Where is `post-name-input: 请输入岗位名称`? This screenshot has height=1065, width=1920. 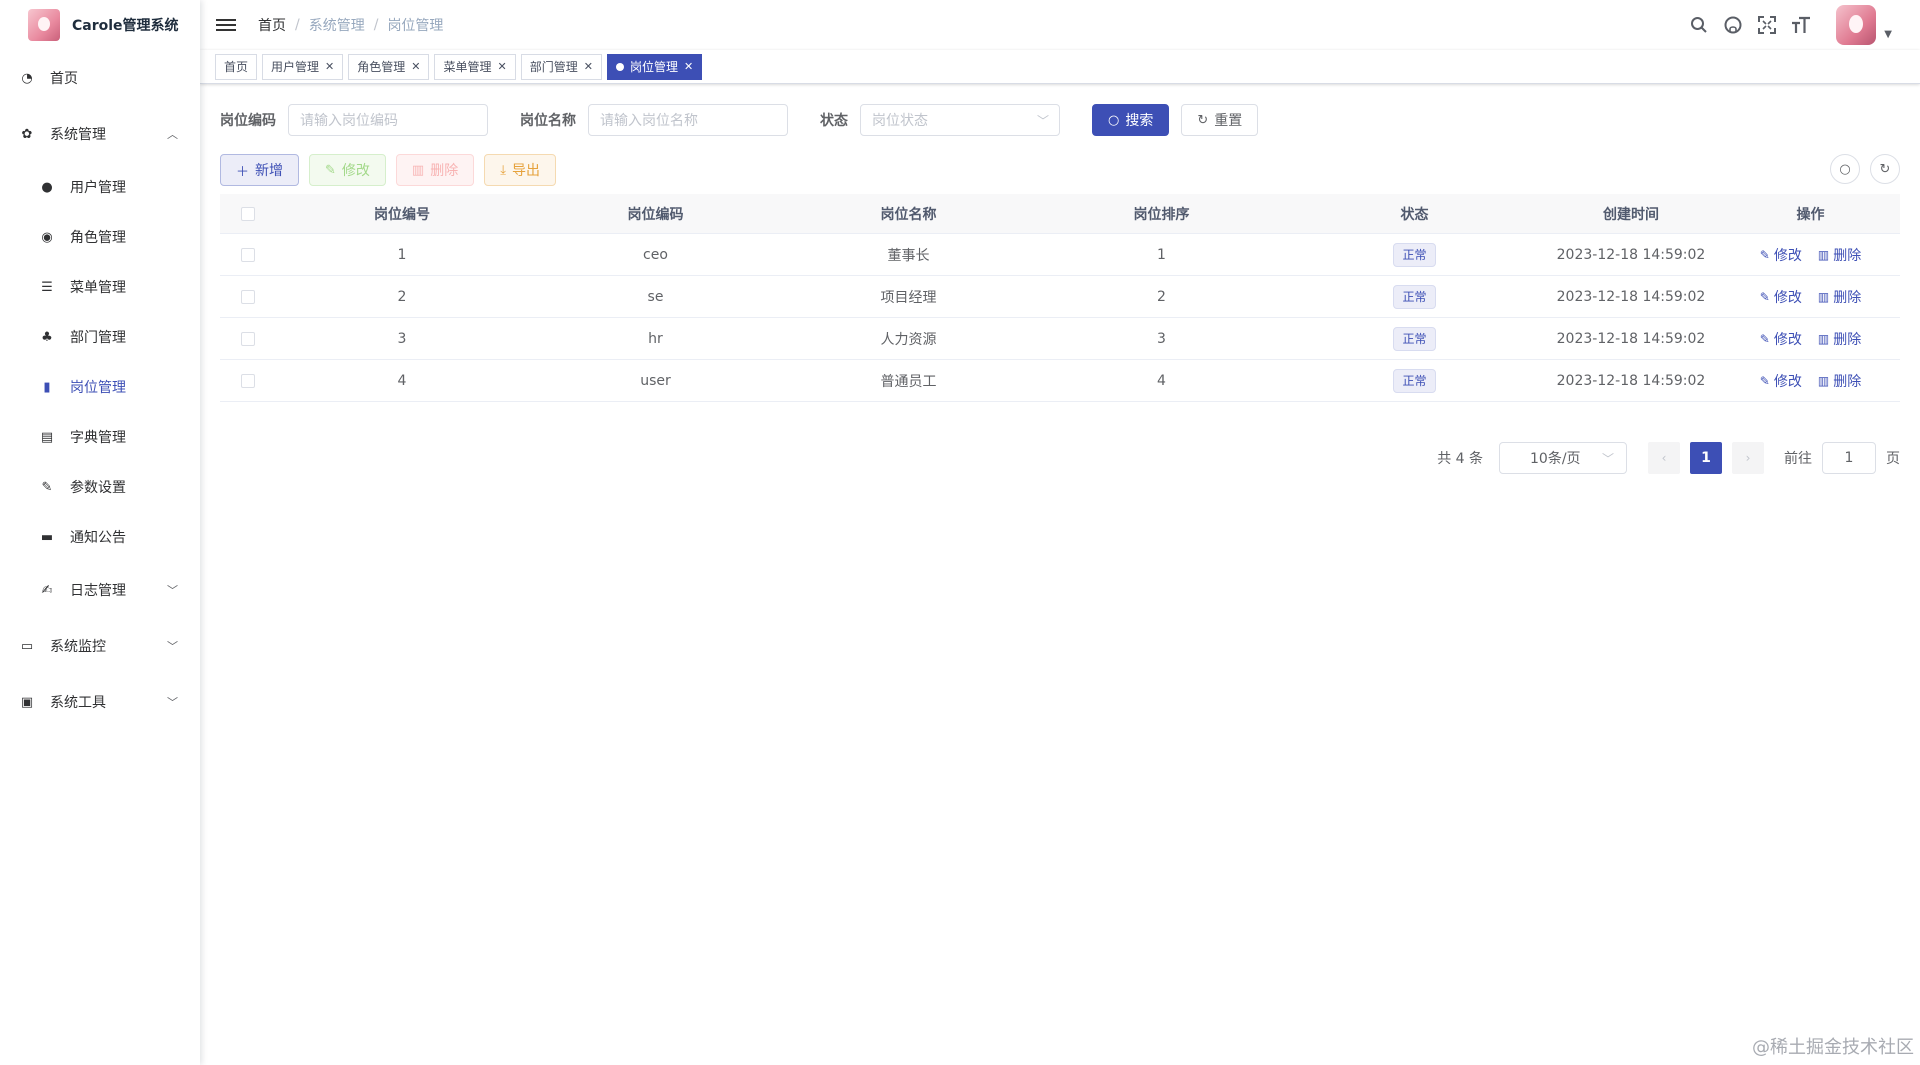
post-name-input: 请输入岗位名称 is located at coordinates (688, 120).